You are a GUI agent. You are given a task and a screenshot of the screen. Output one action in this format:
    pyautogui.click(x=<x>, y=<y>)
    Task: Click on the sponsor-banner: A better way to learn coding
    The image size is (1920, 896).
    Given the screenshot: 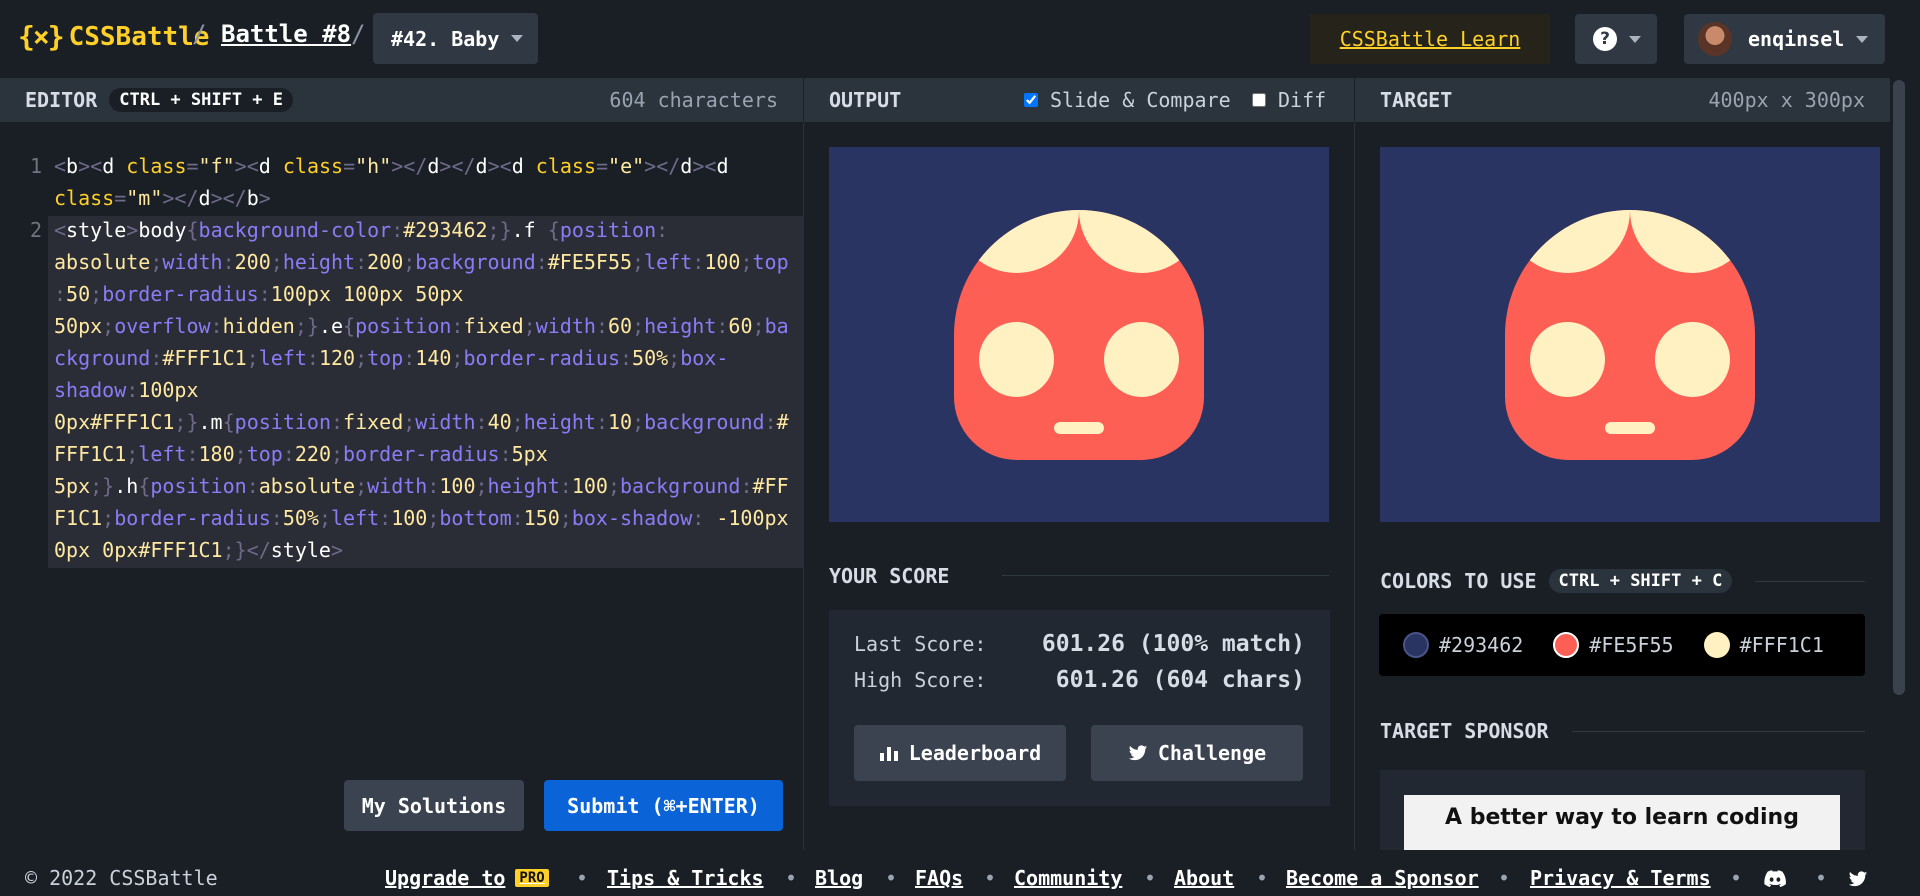 What is the action you would take?
    pyautogui.click(x=1622, y=822)
    